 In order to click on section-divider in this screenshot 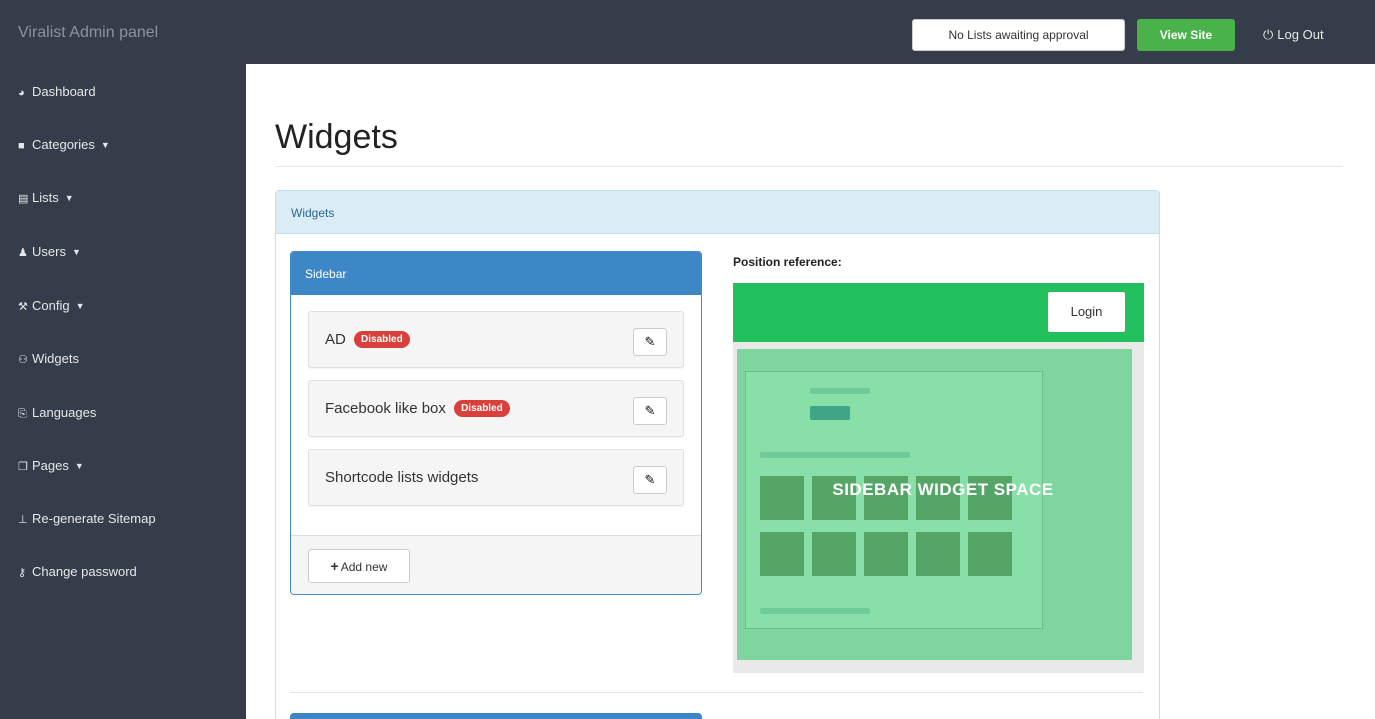, I will do `click(716, 692)`.